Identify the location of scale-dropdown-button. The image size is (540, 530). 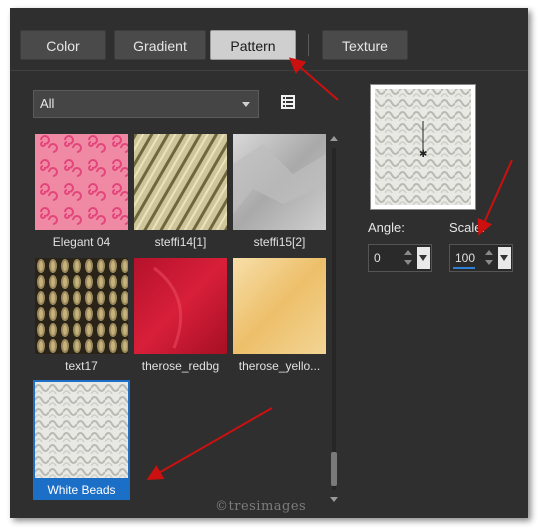
(504, 258).